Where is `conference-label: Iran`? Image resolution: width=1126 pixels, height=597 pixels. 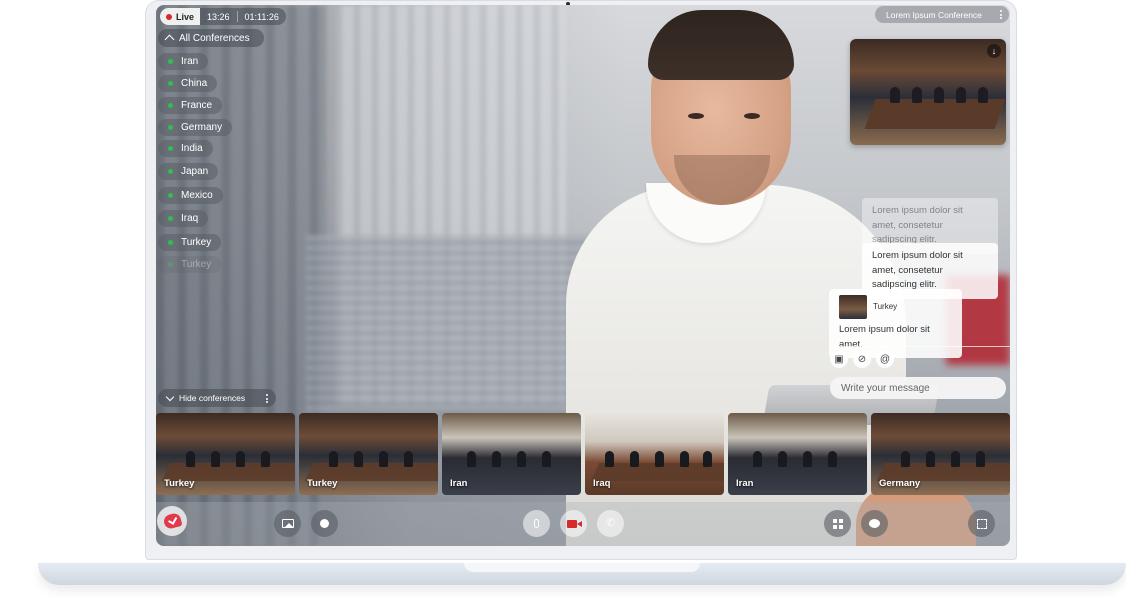
conference-label: Iran is located at coordinates (190, 61).